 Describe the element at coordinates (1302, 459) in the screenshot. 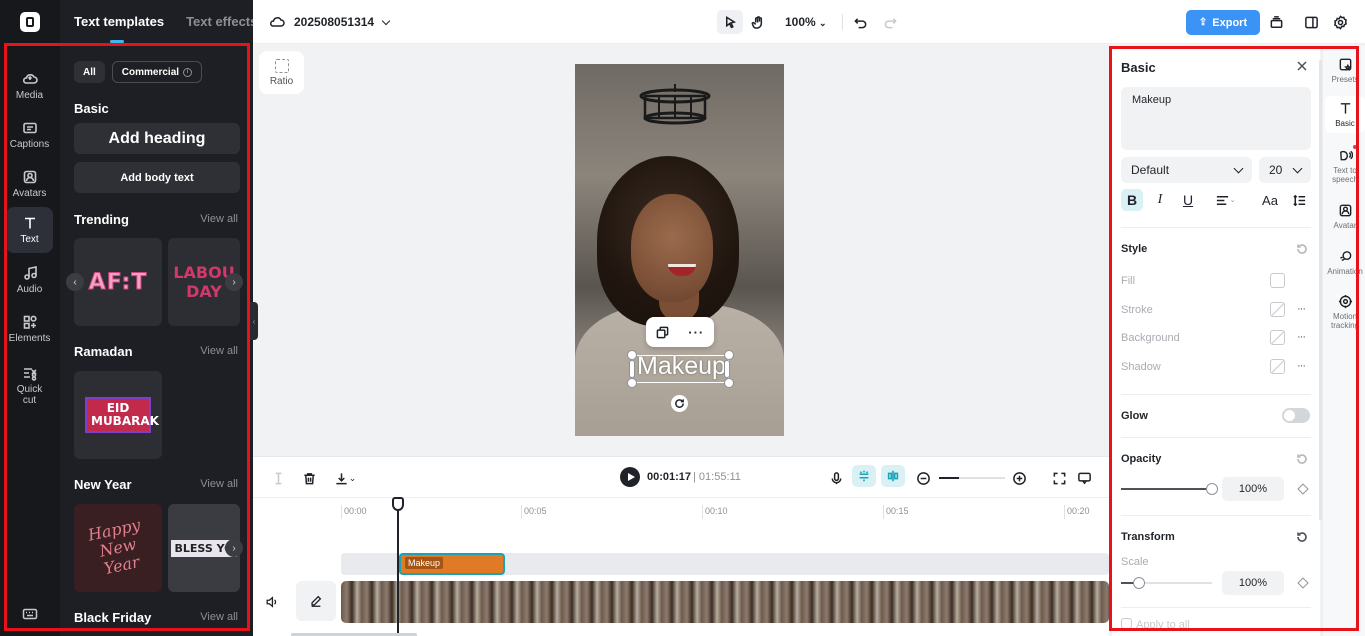

I see `reset-opacity-button` at that location.